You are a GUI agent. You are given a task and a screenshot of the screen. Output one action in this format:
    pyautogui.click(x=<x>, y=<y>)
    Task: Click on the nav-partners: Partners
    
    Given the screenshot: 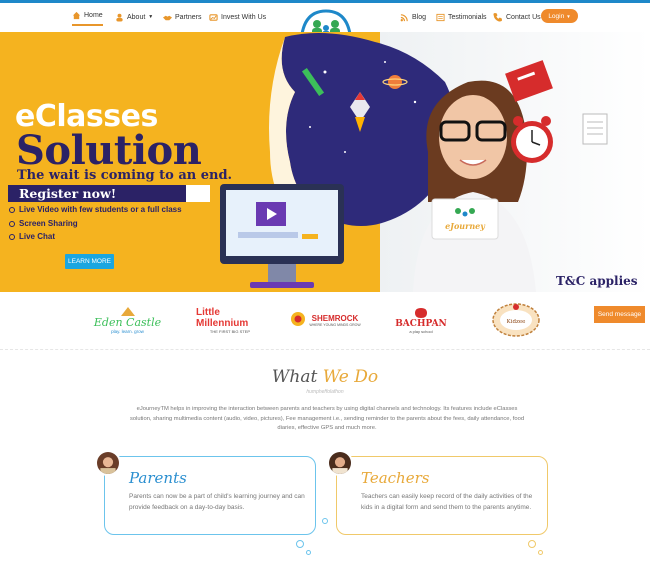 What is the action you would take?
    pyautogui.click(x=182, y=17)
    